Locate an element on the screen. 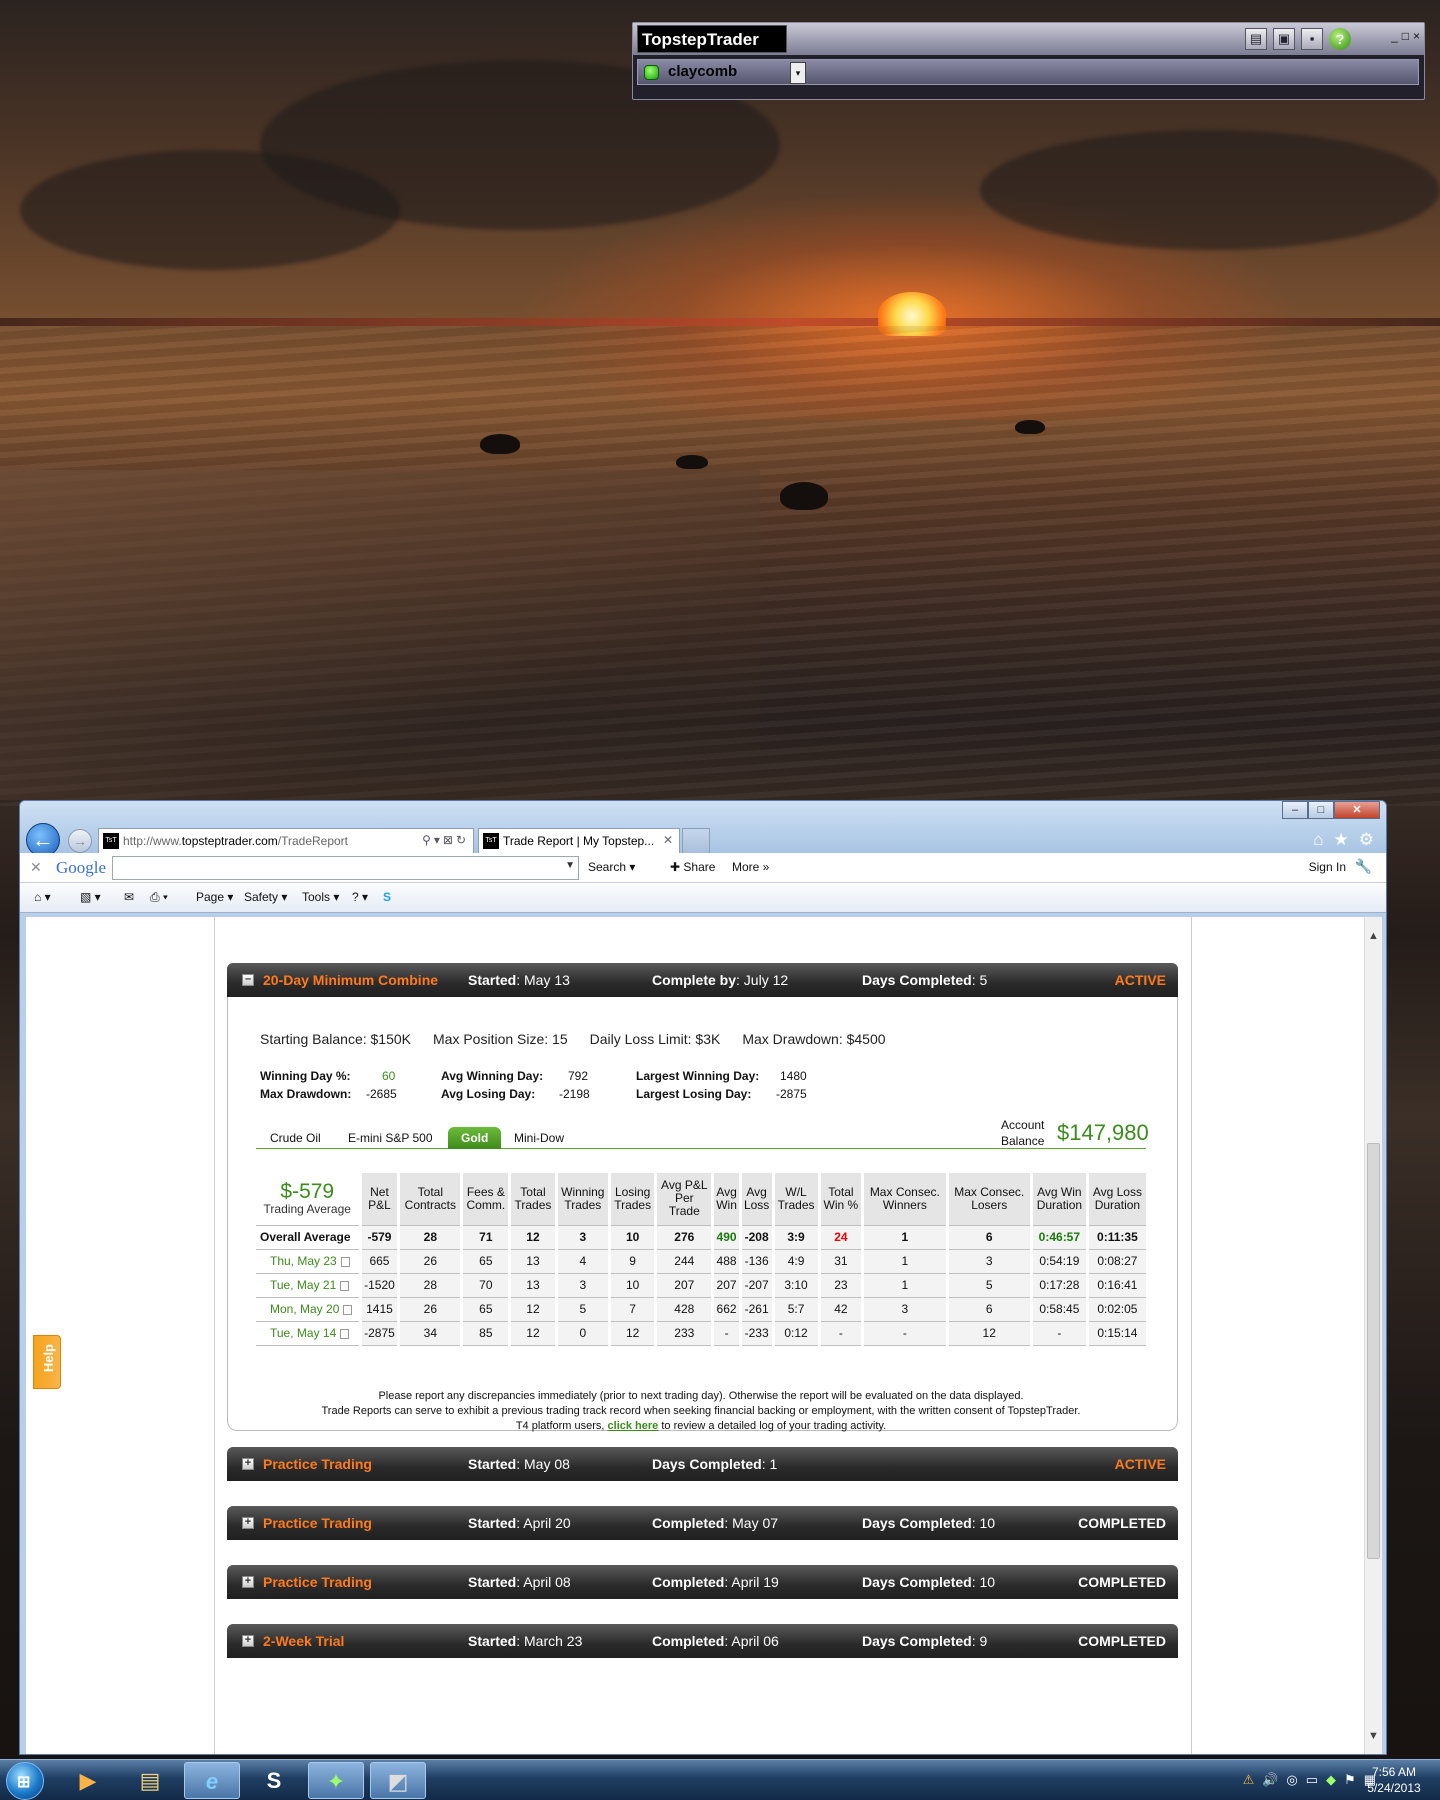 The image size is (1440, 1800). help-tab: Help is located at coordinates (47, 1362).